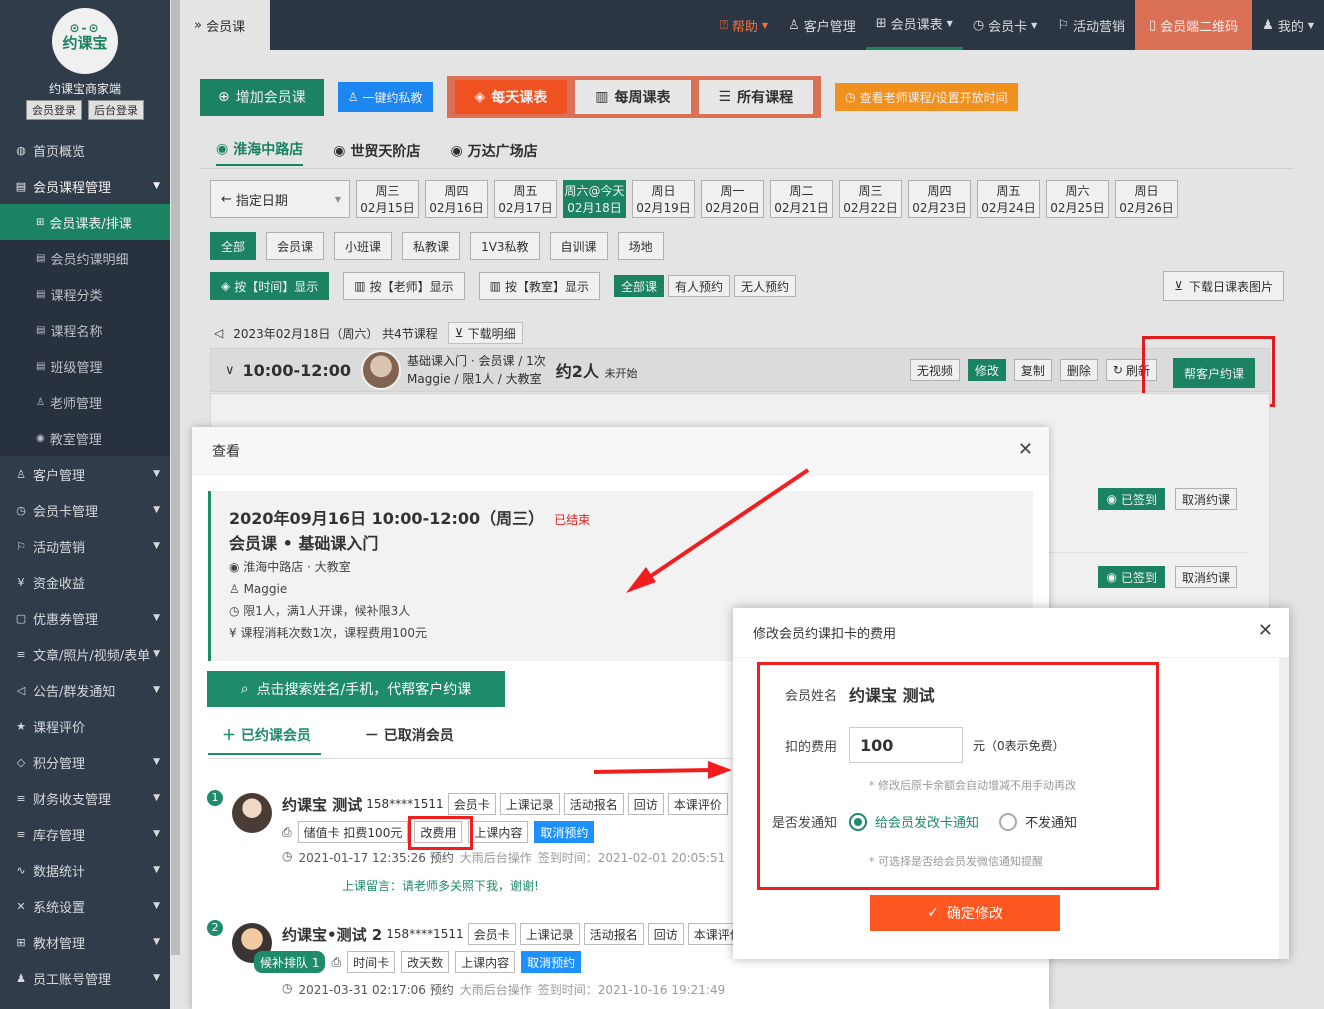  Describe the element at coordinates (297, 567) in the screenshot. I see `location-text: 淮海中路店 · 大教室` at that location.